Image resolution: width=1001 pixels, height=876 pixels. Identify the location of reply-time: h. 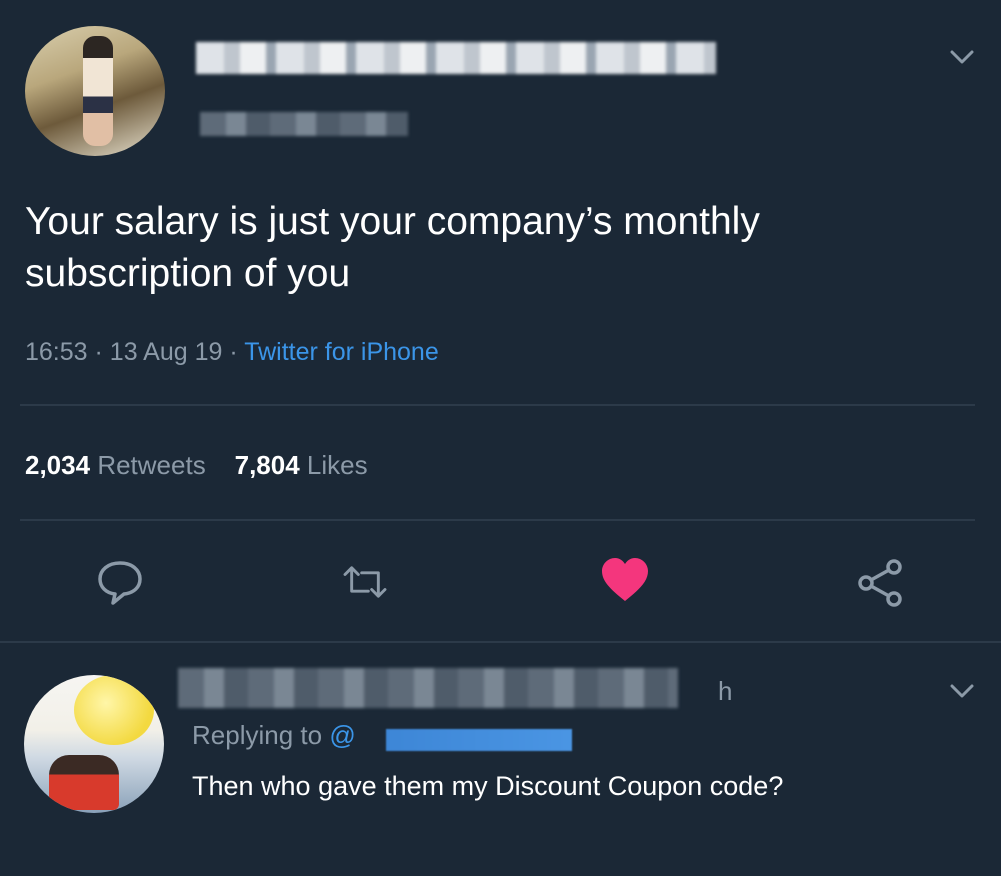
(725, 691).